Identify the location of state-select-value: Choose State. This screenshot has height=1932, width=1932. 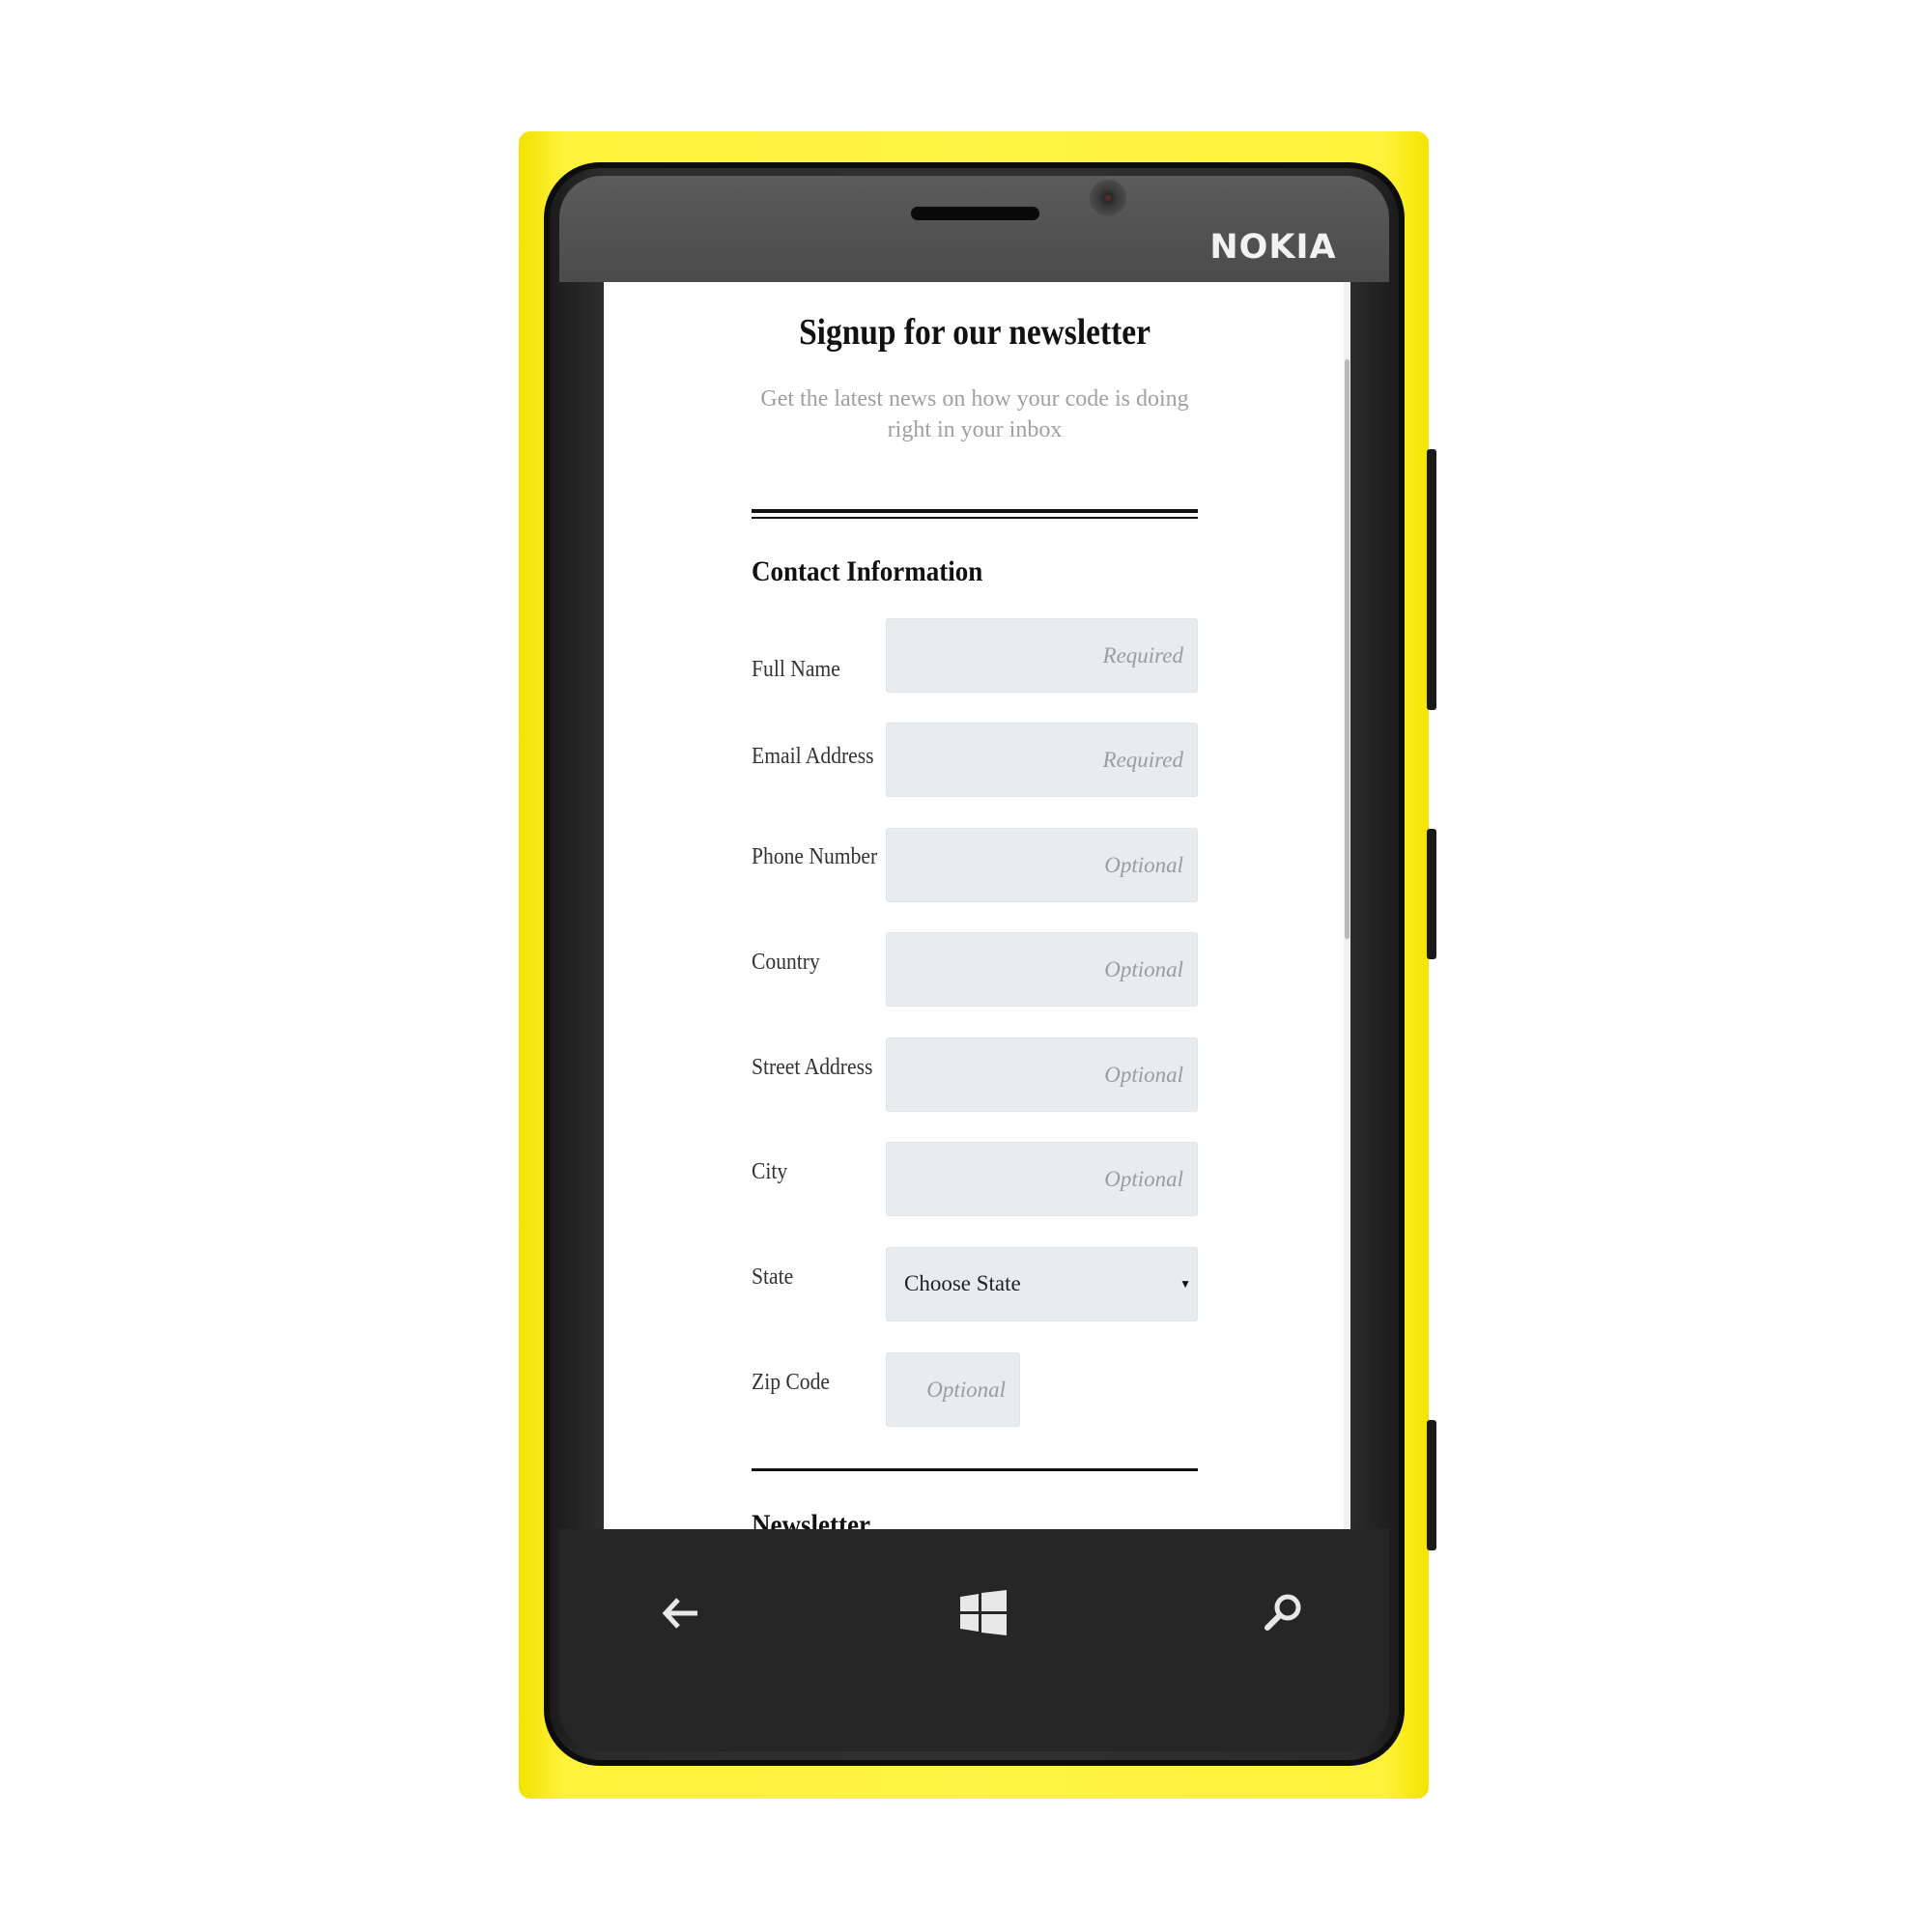
(962, 1283).